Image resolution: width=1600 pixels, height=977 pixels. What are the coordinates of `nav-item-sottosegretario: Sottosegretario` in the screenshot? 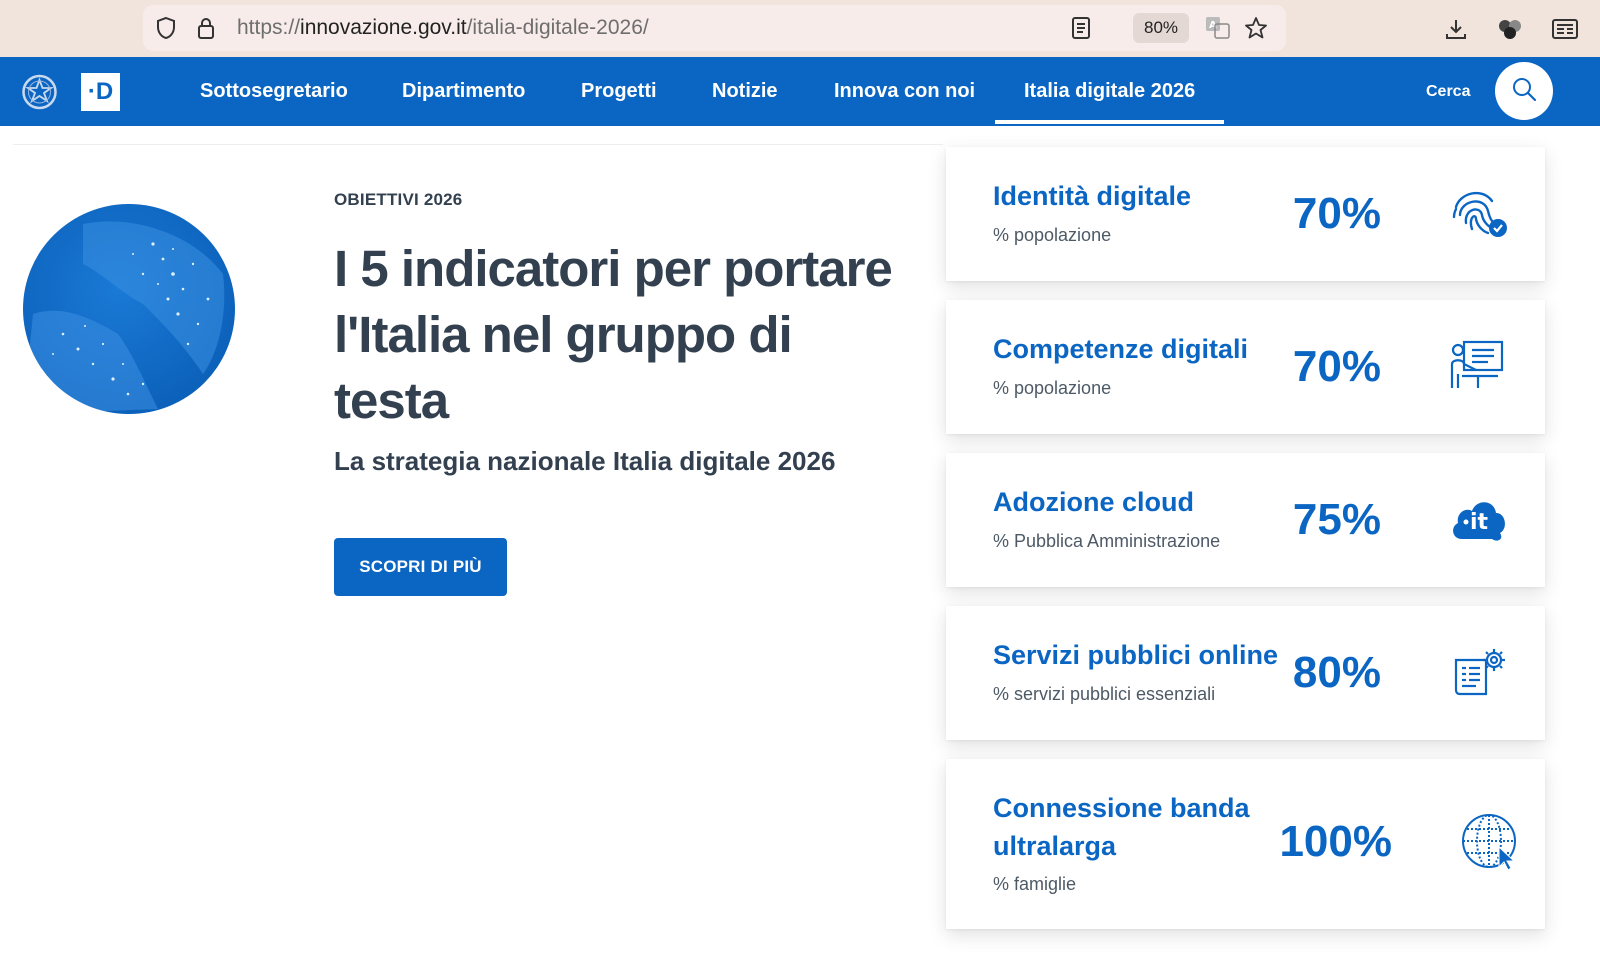 It's located at (274, 91).